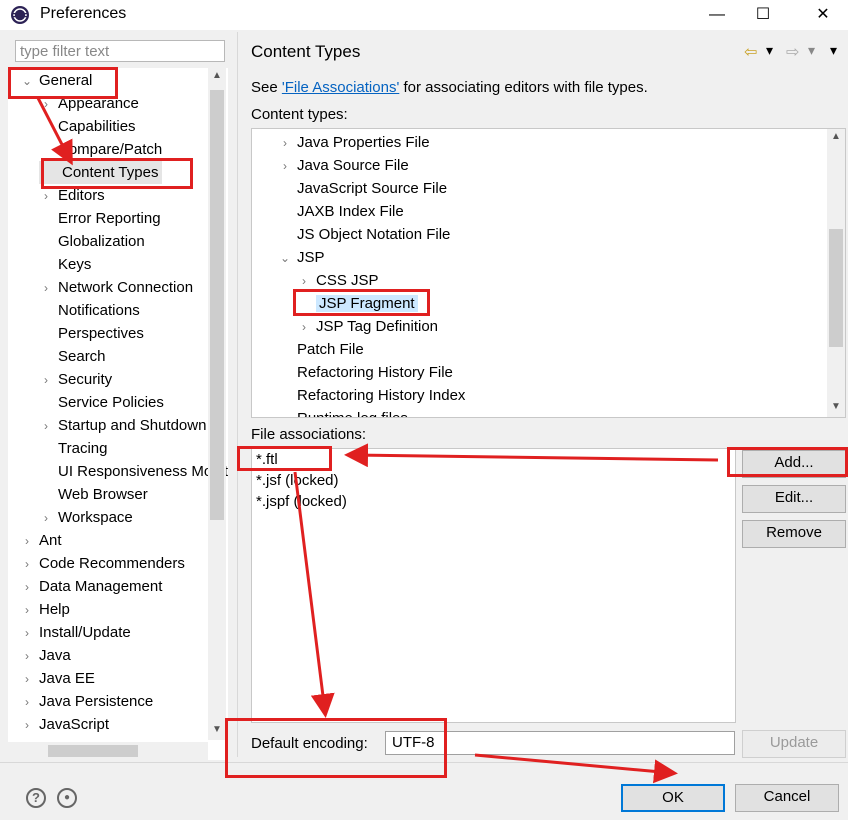 Image resolution: width=848 pixels, height=820 pixels. What do you see at coordinates (321, 349) in the screenshot?
I see `content-type-patch-file: Patch File` at bounding box center [321, 349].